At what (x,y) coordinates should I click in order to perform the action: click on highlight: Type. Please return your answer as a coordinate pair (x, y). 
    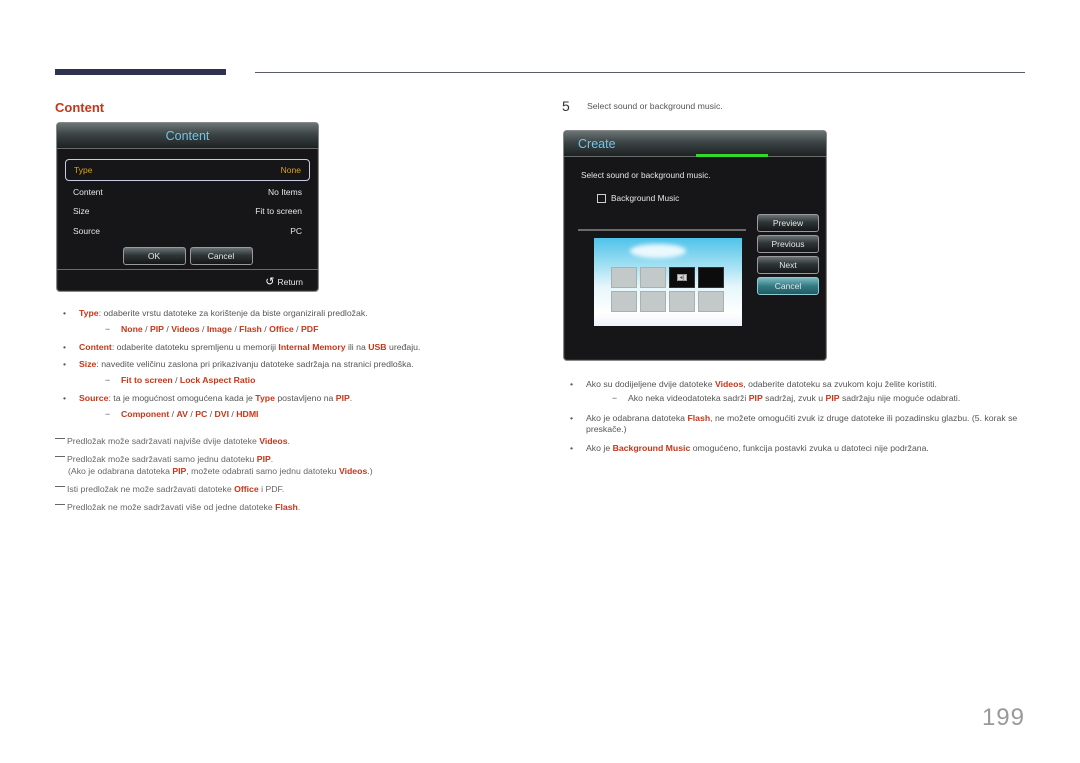
    Looking at the image, I should click on (265, 397).